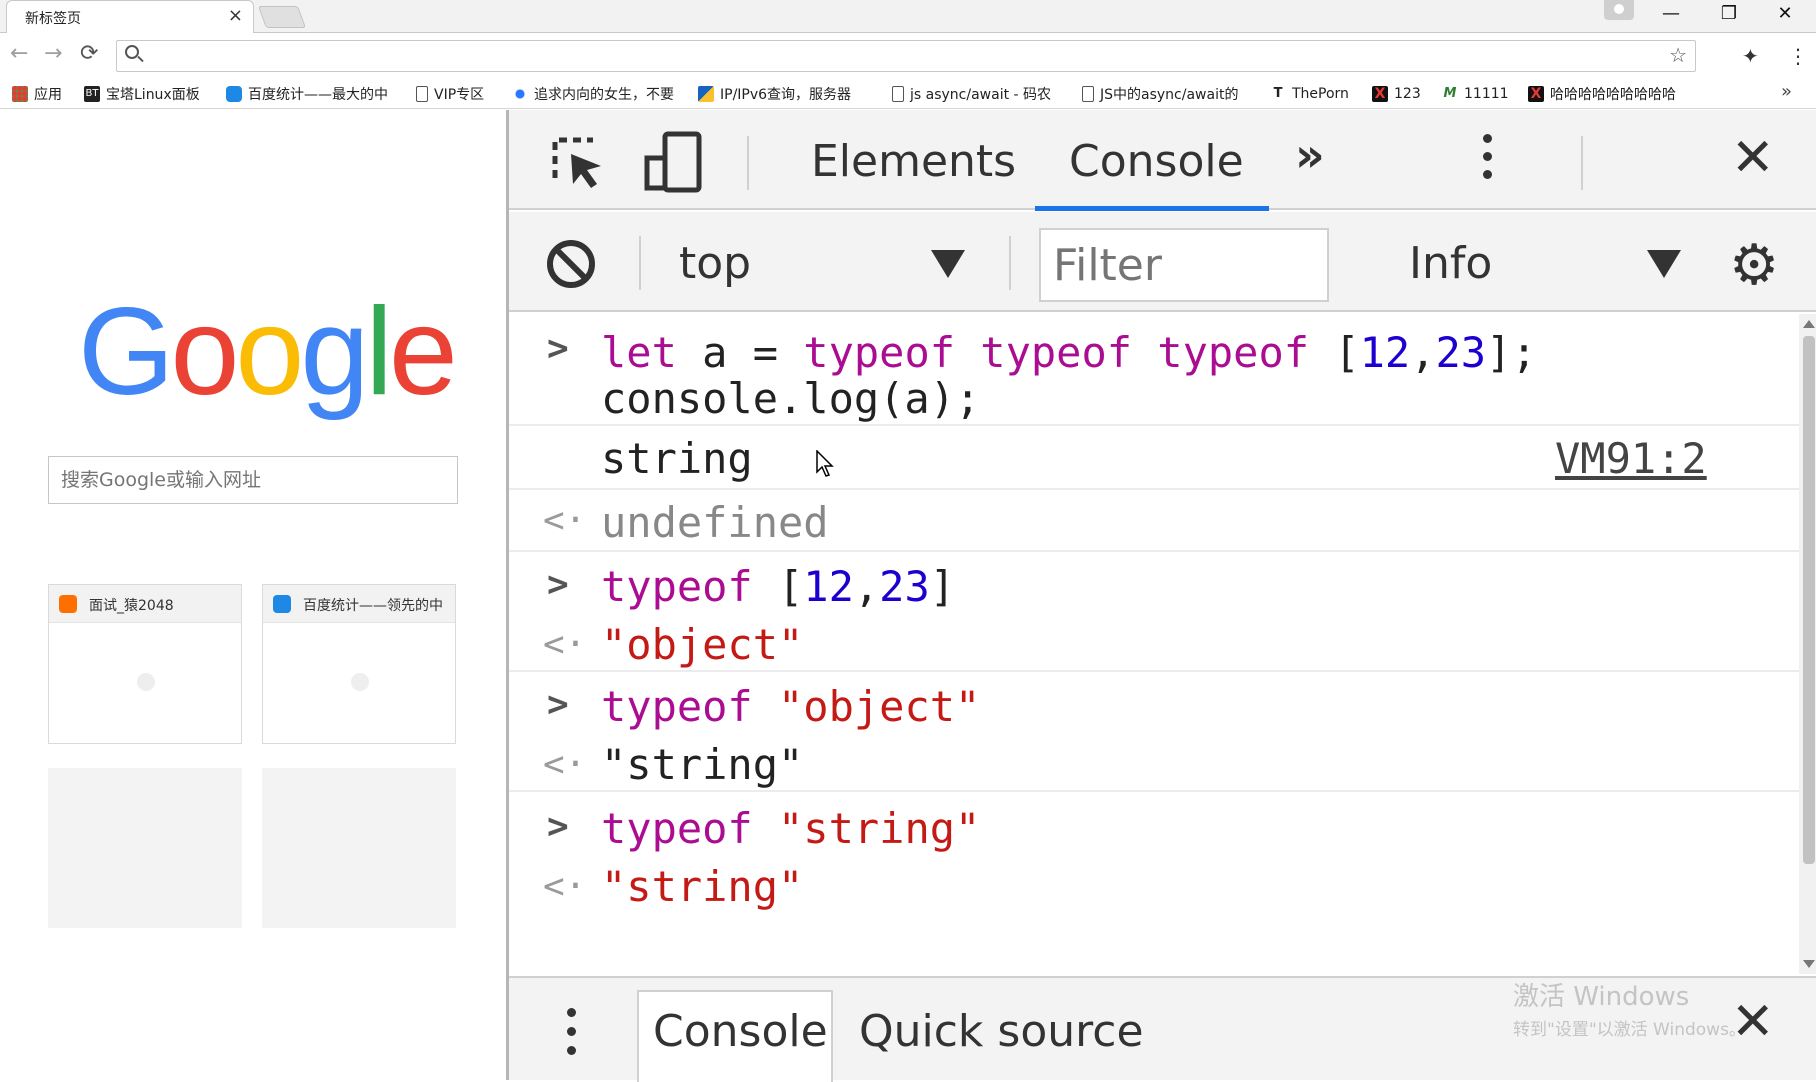  Describe the element at coordinates (89, 53) in the screenshot. I see `reload-icon: ⟳` at that location.